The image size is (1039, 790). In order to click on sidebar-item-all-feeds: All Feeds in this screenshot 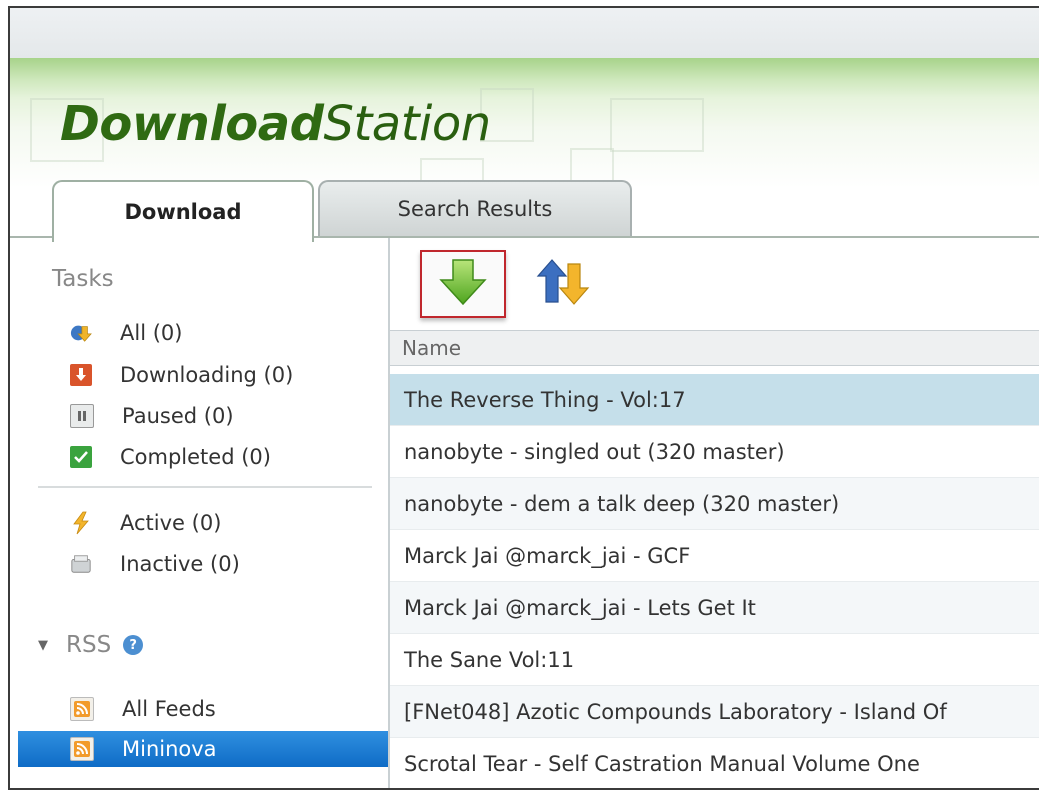, I will do `click(143, 709)`.